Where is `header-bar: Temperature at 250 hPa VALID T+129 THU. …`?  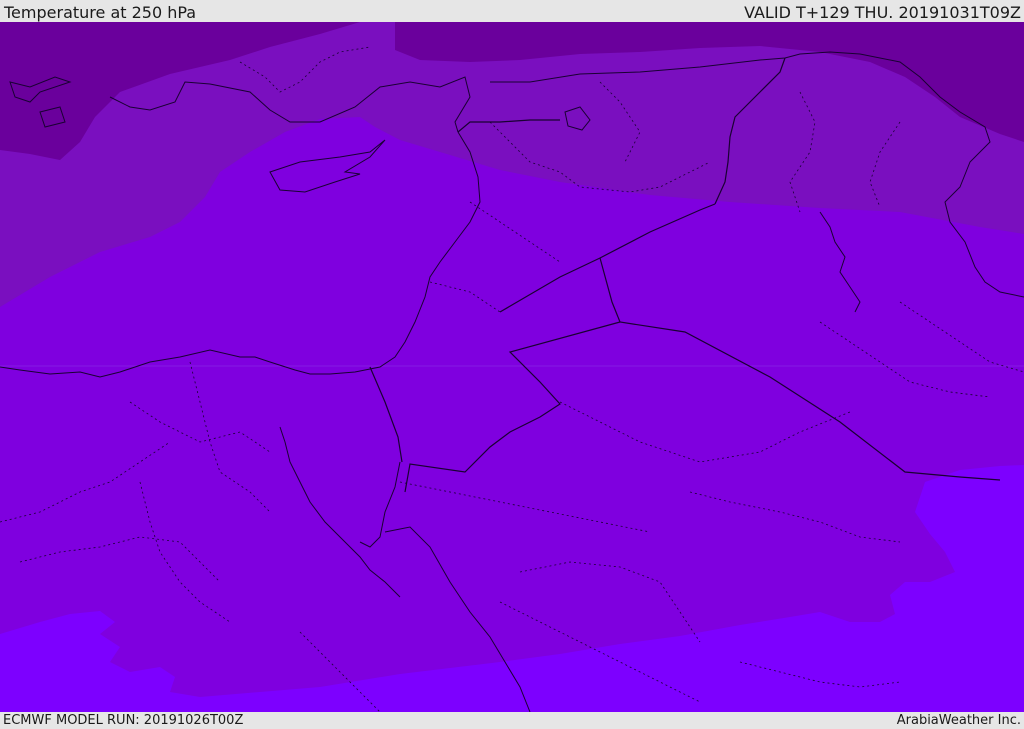
header-bar: Temperature at 250 hPa VALID T+129 THU. … is located at coordinates (512, 11).